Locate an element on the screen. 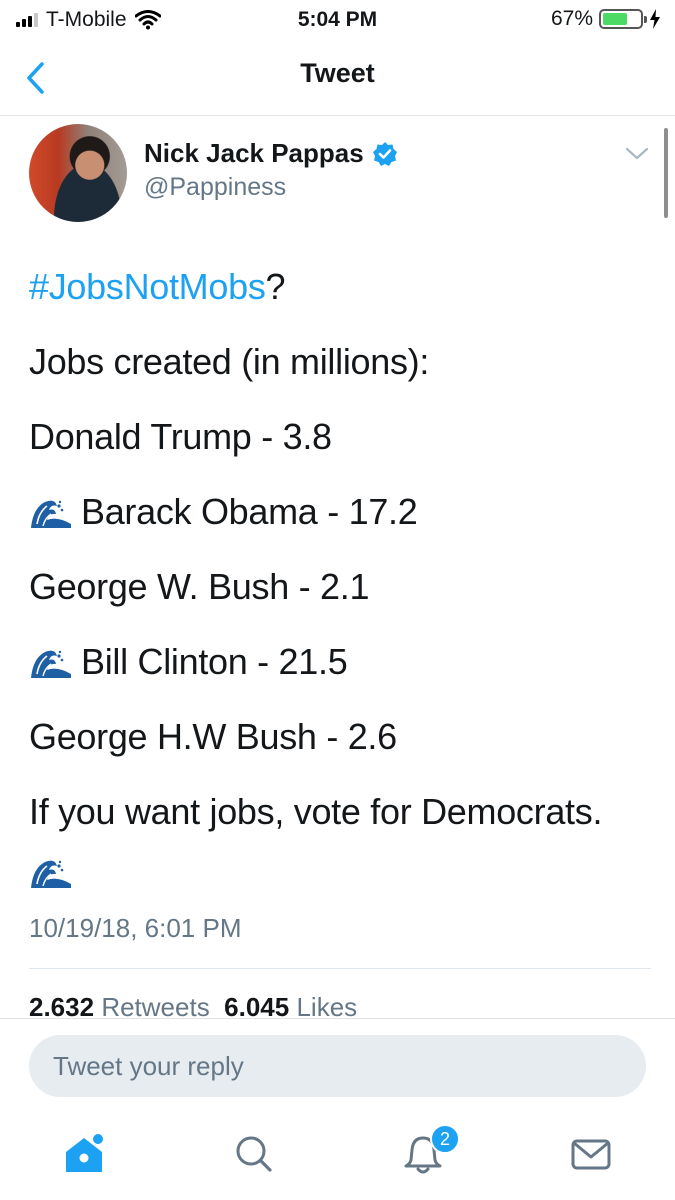  search-icon is located at coordinates (254, 1154).